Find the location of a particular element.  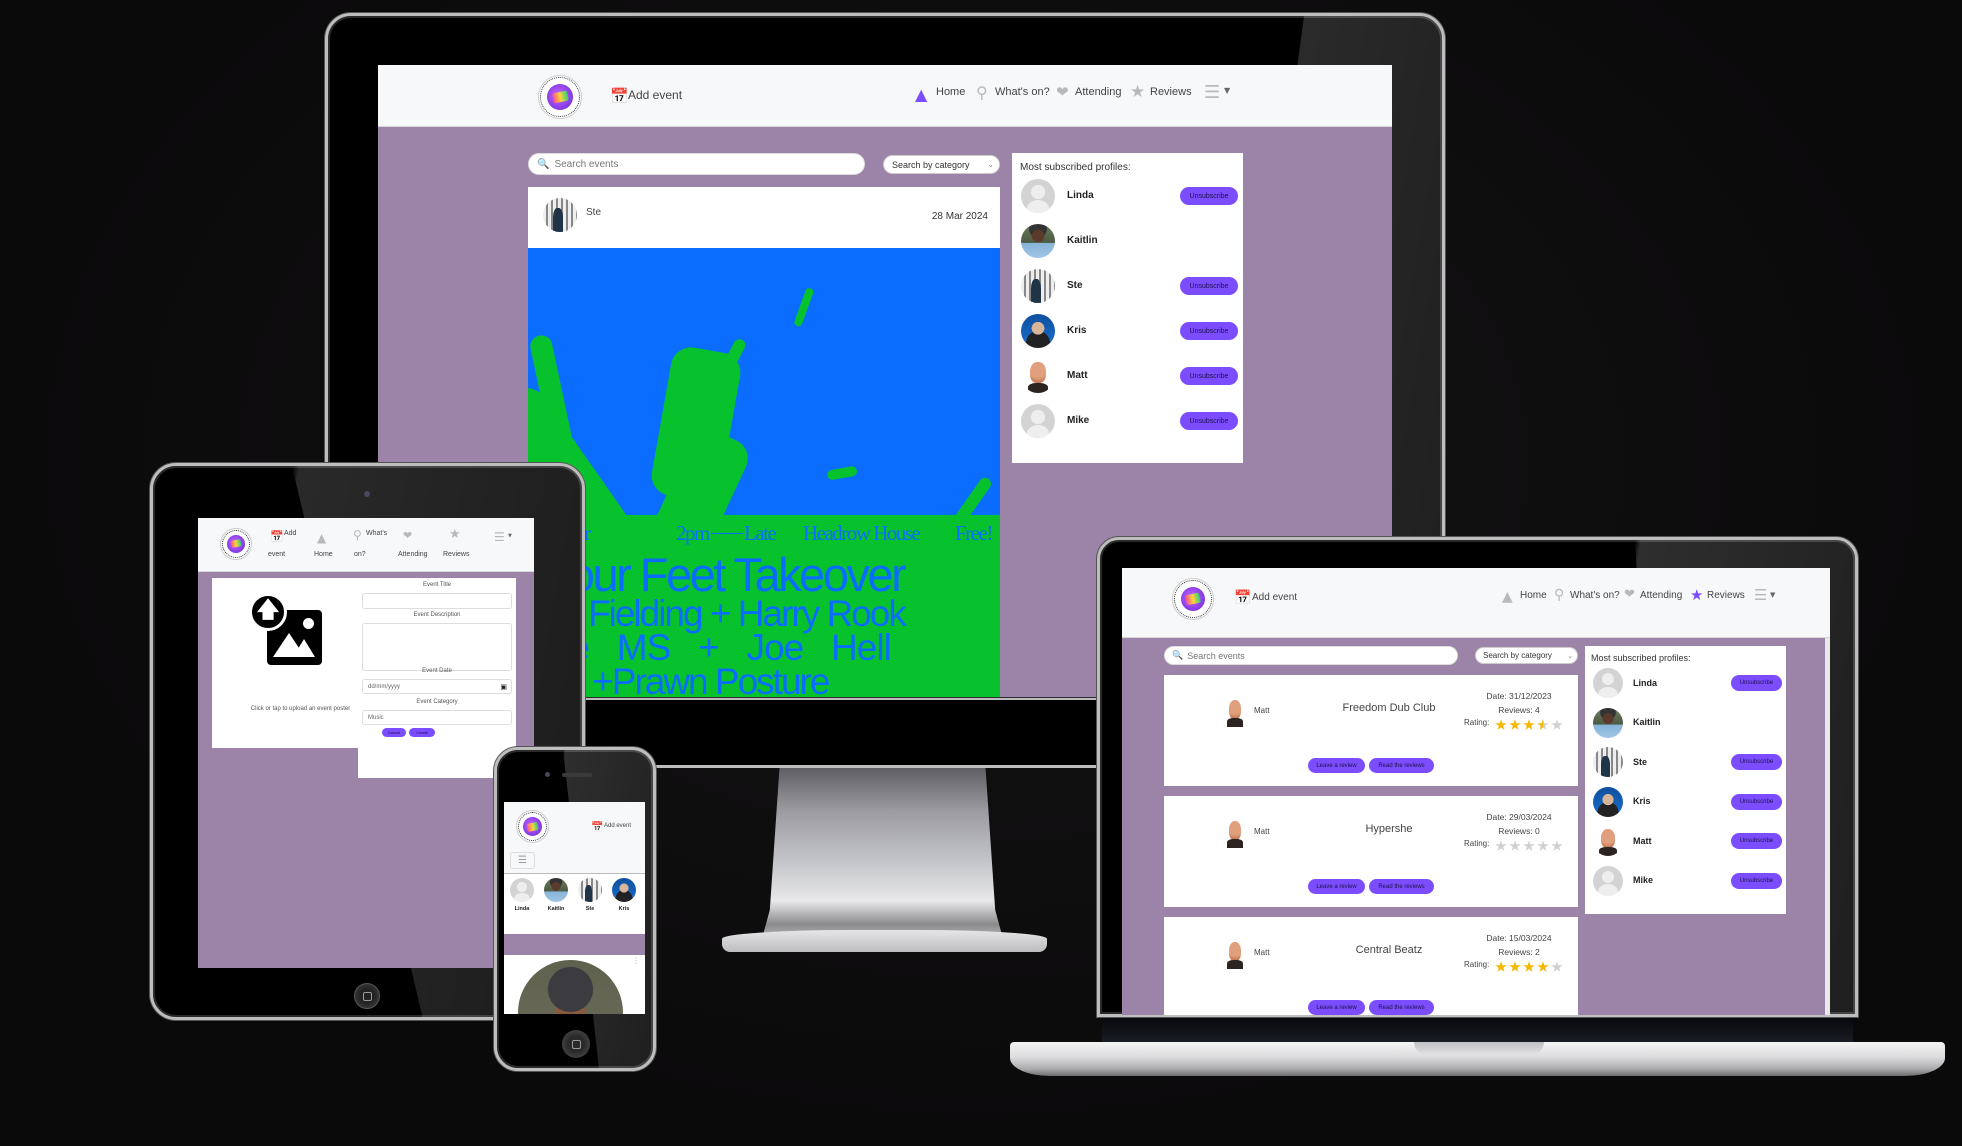

hamburger-toggle-button: ☰ is located at coordinates (522, 860).